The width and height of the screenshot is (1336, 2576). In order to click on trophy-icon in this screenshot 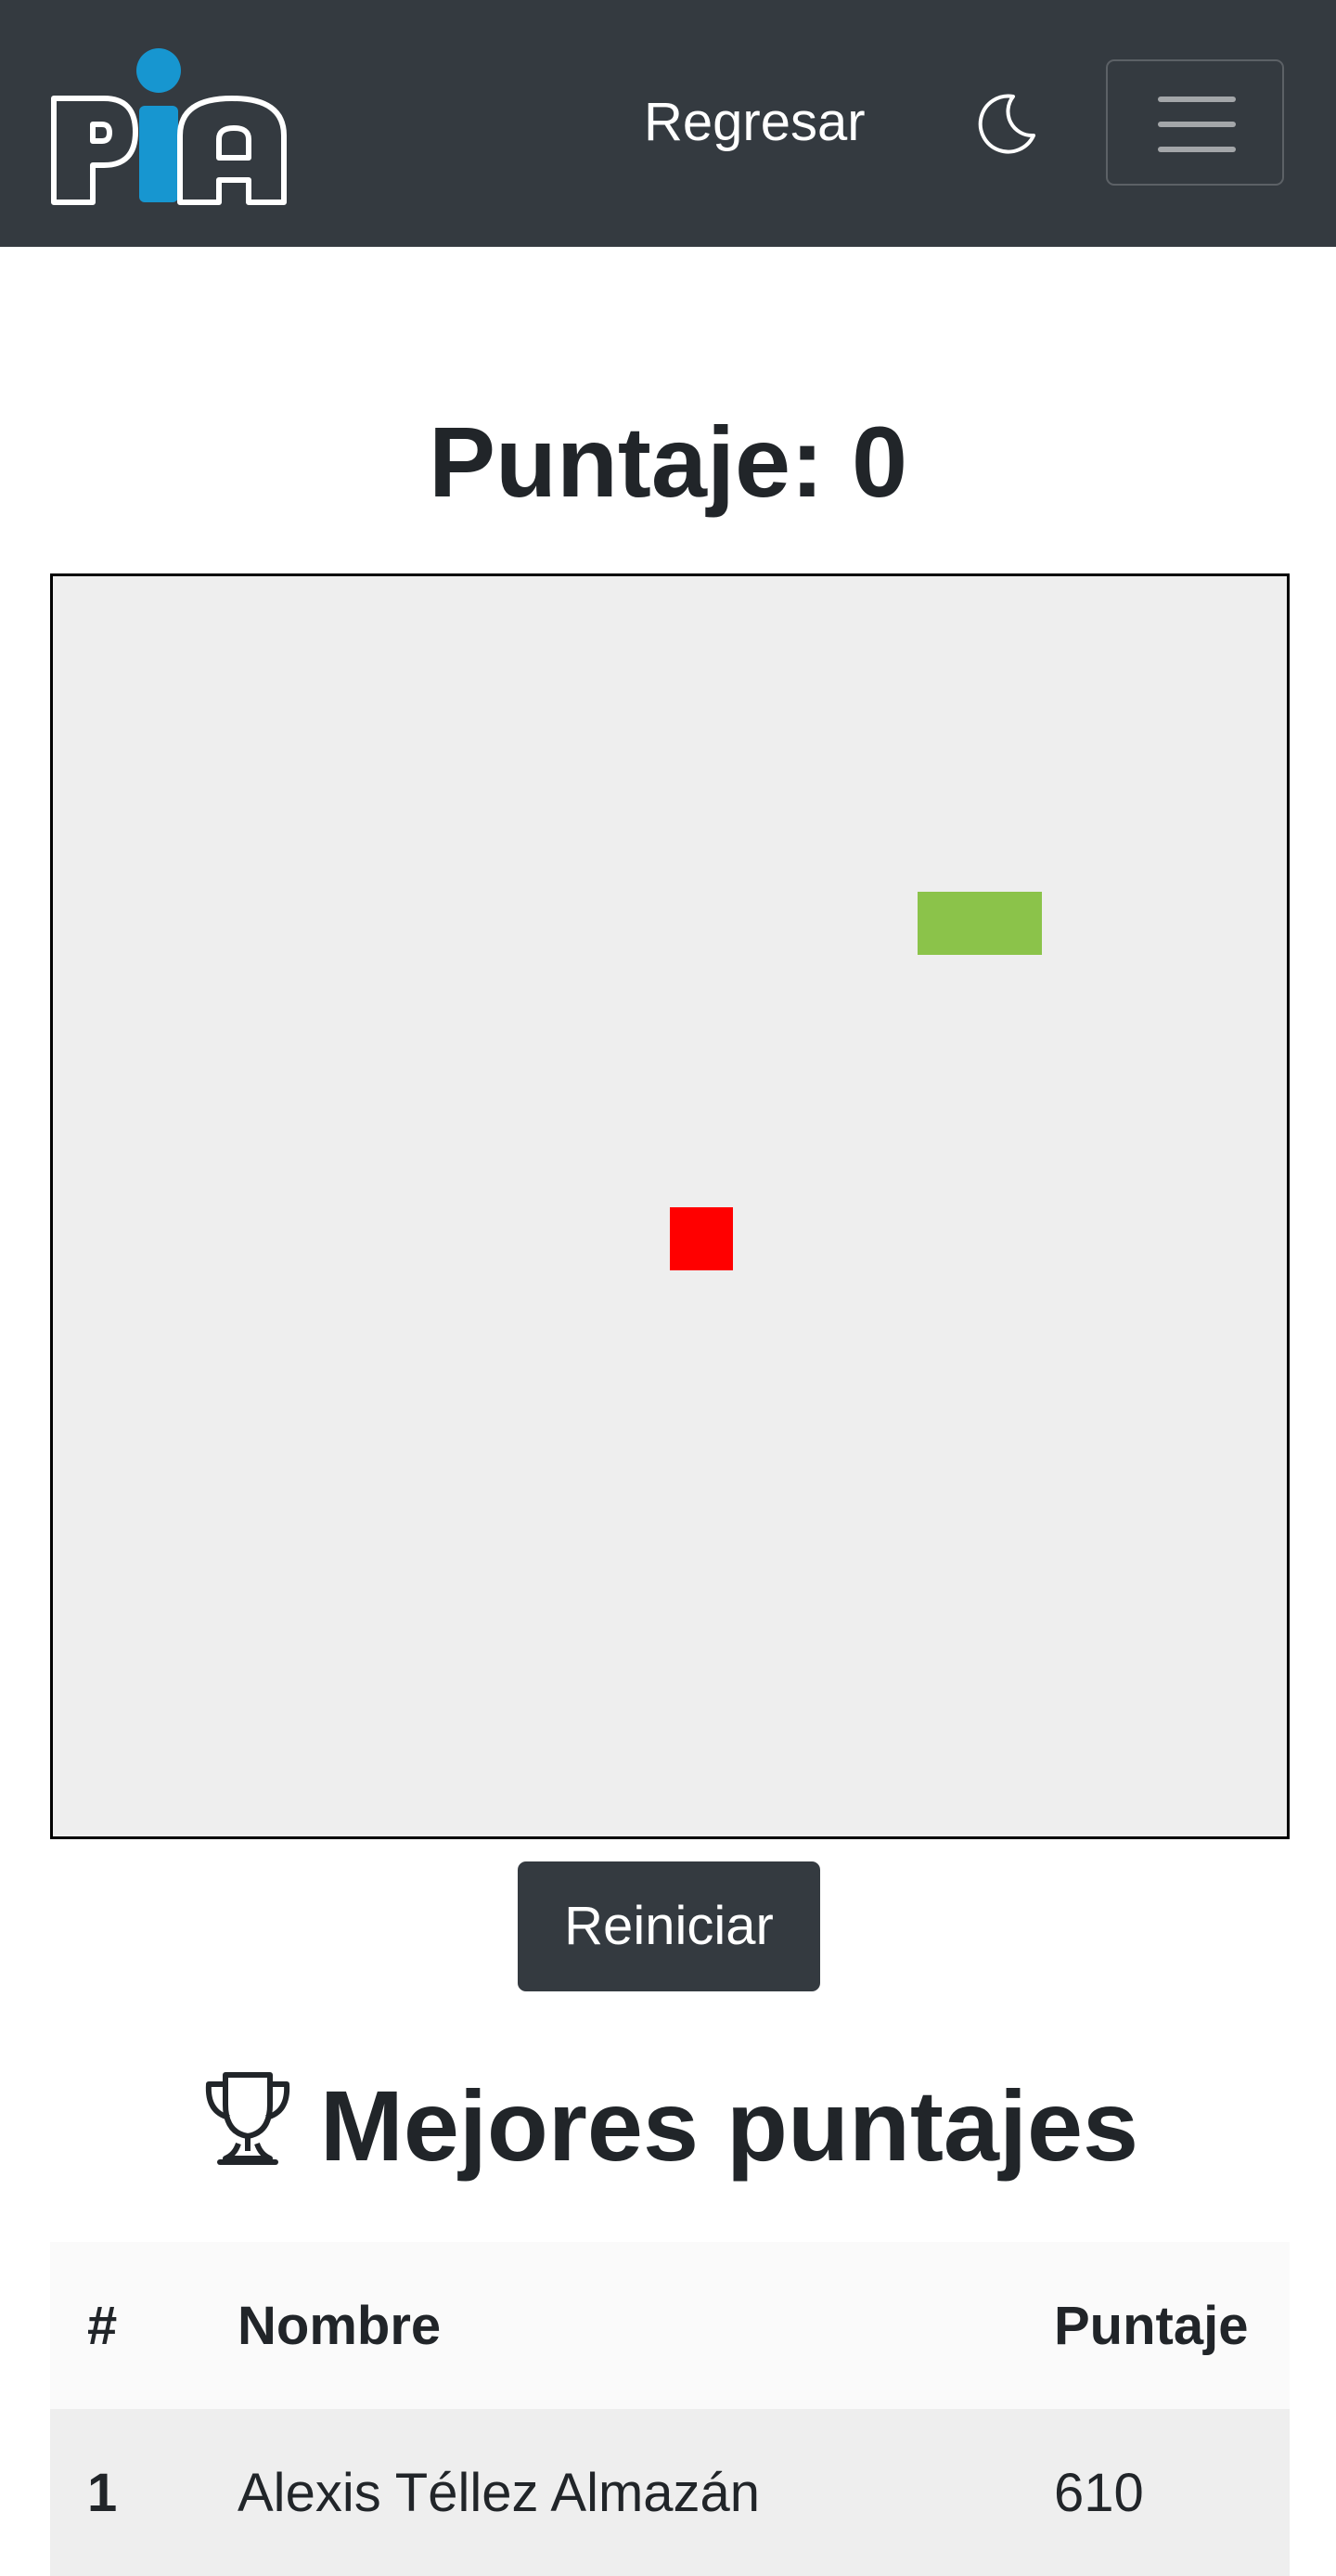, I will do `click(247, 2118)`.